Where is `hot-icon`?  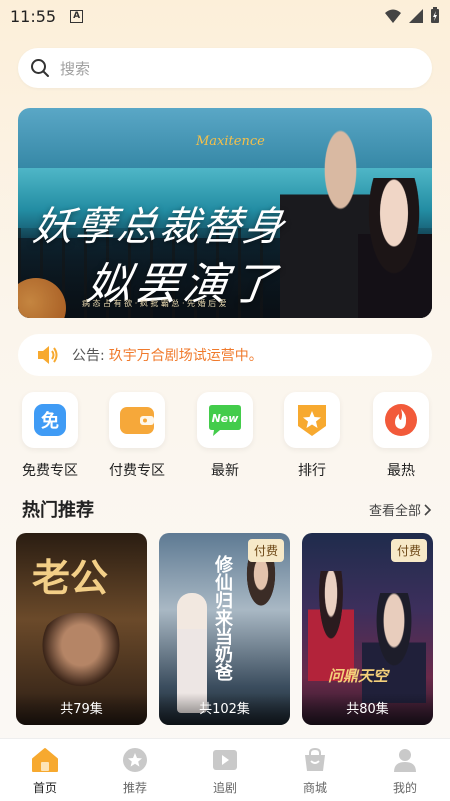
hot-icon is located at coordinates (401, 420).